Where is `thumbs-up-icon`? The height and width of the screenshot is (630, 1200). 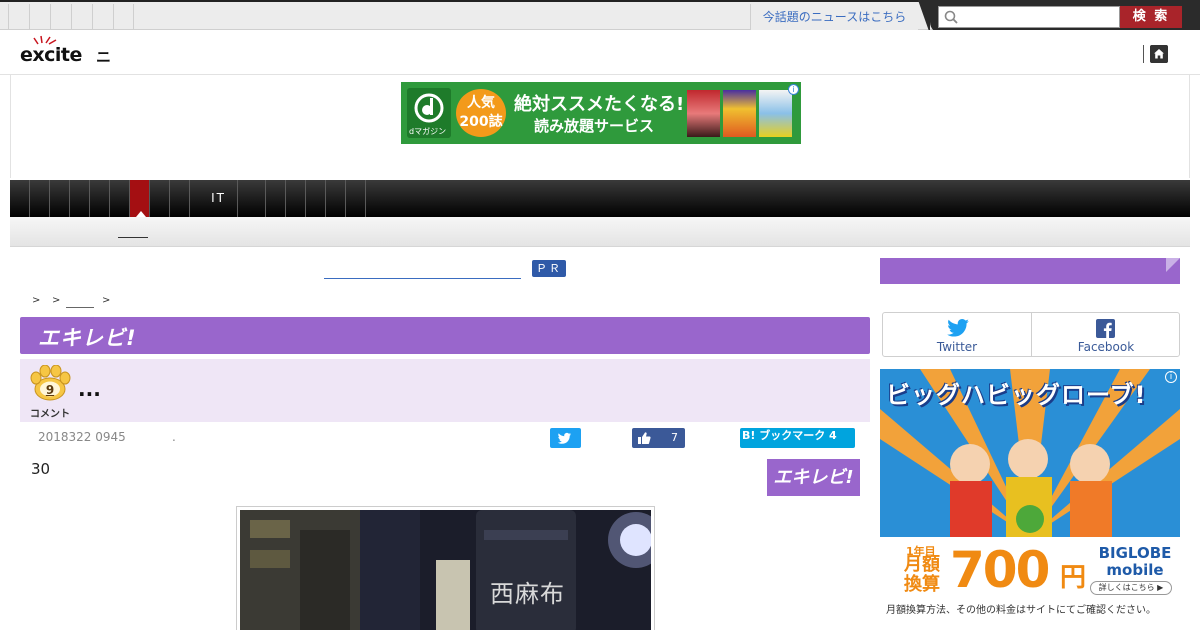 thumbs-up-icon is located at coordinates (644, 438).